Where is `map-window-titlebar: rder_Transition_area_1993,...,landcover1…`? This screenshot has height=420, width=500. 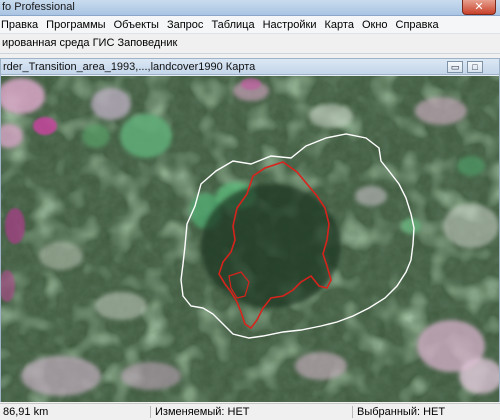
map-window-titlebar: rder_Transition_area_1993,...,landcover1… is located at coordinates (250, 67).